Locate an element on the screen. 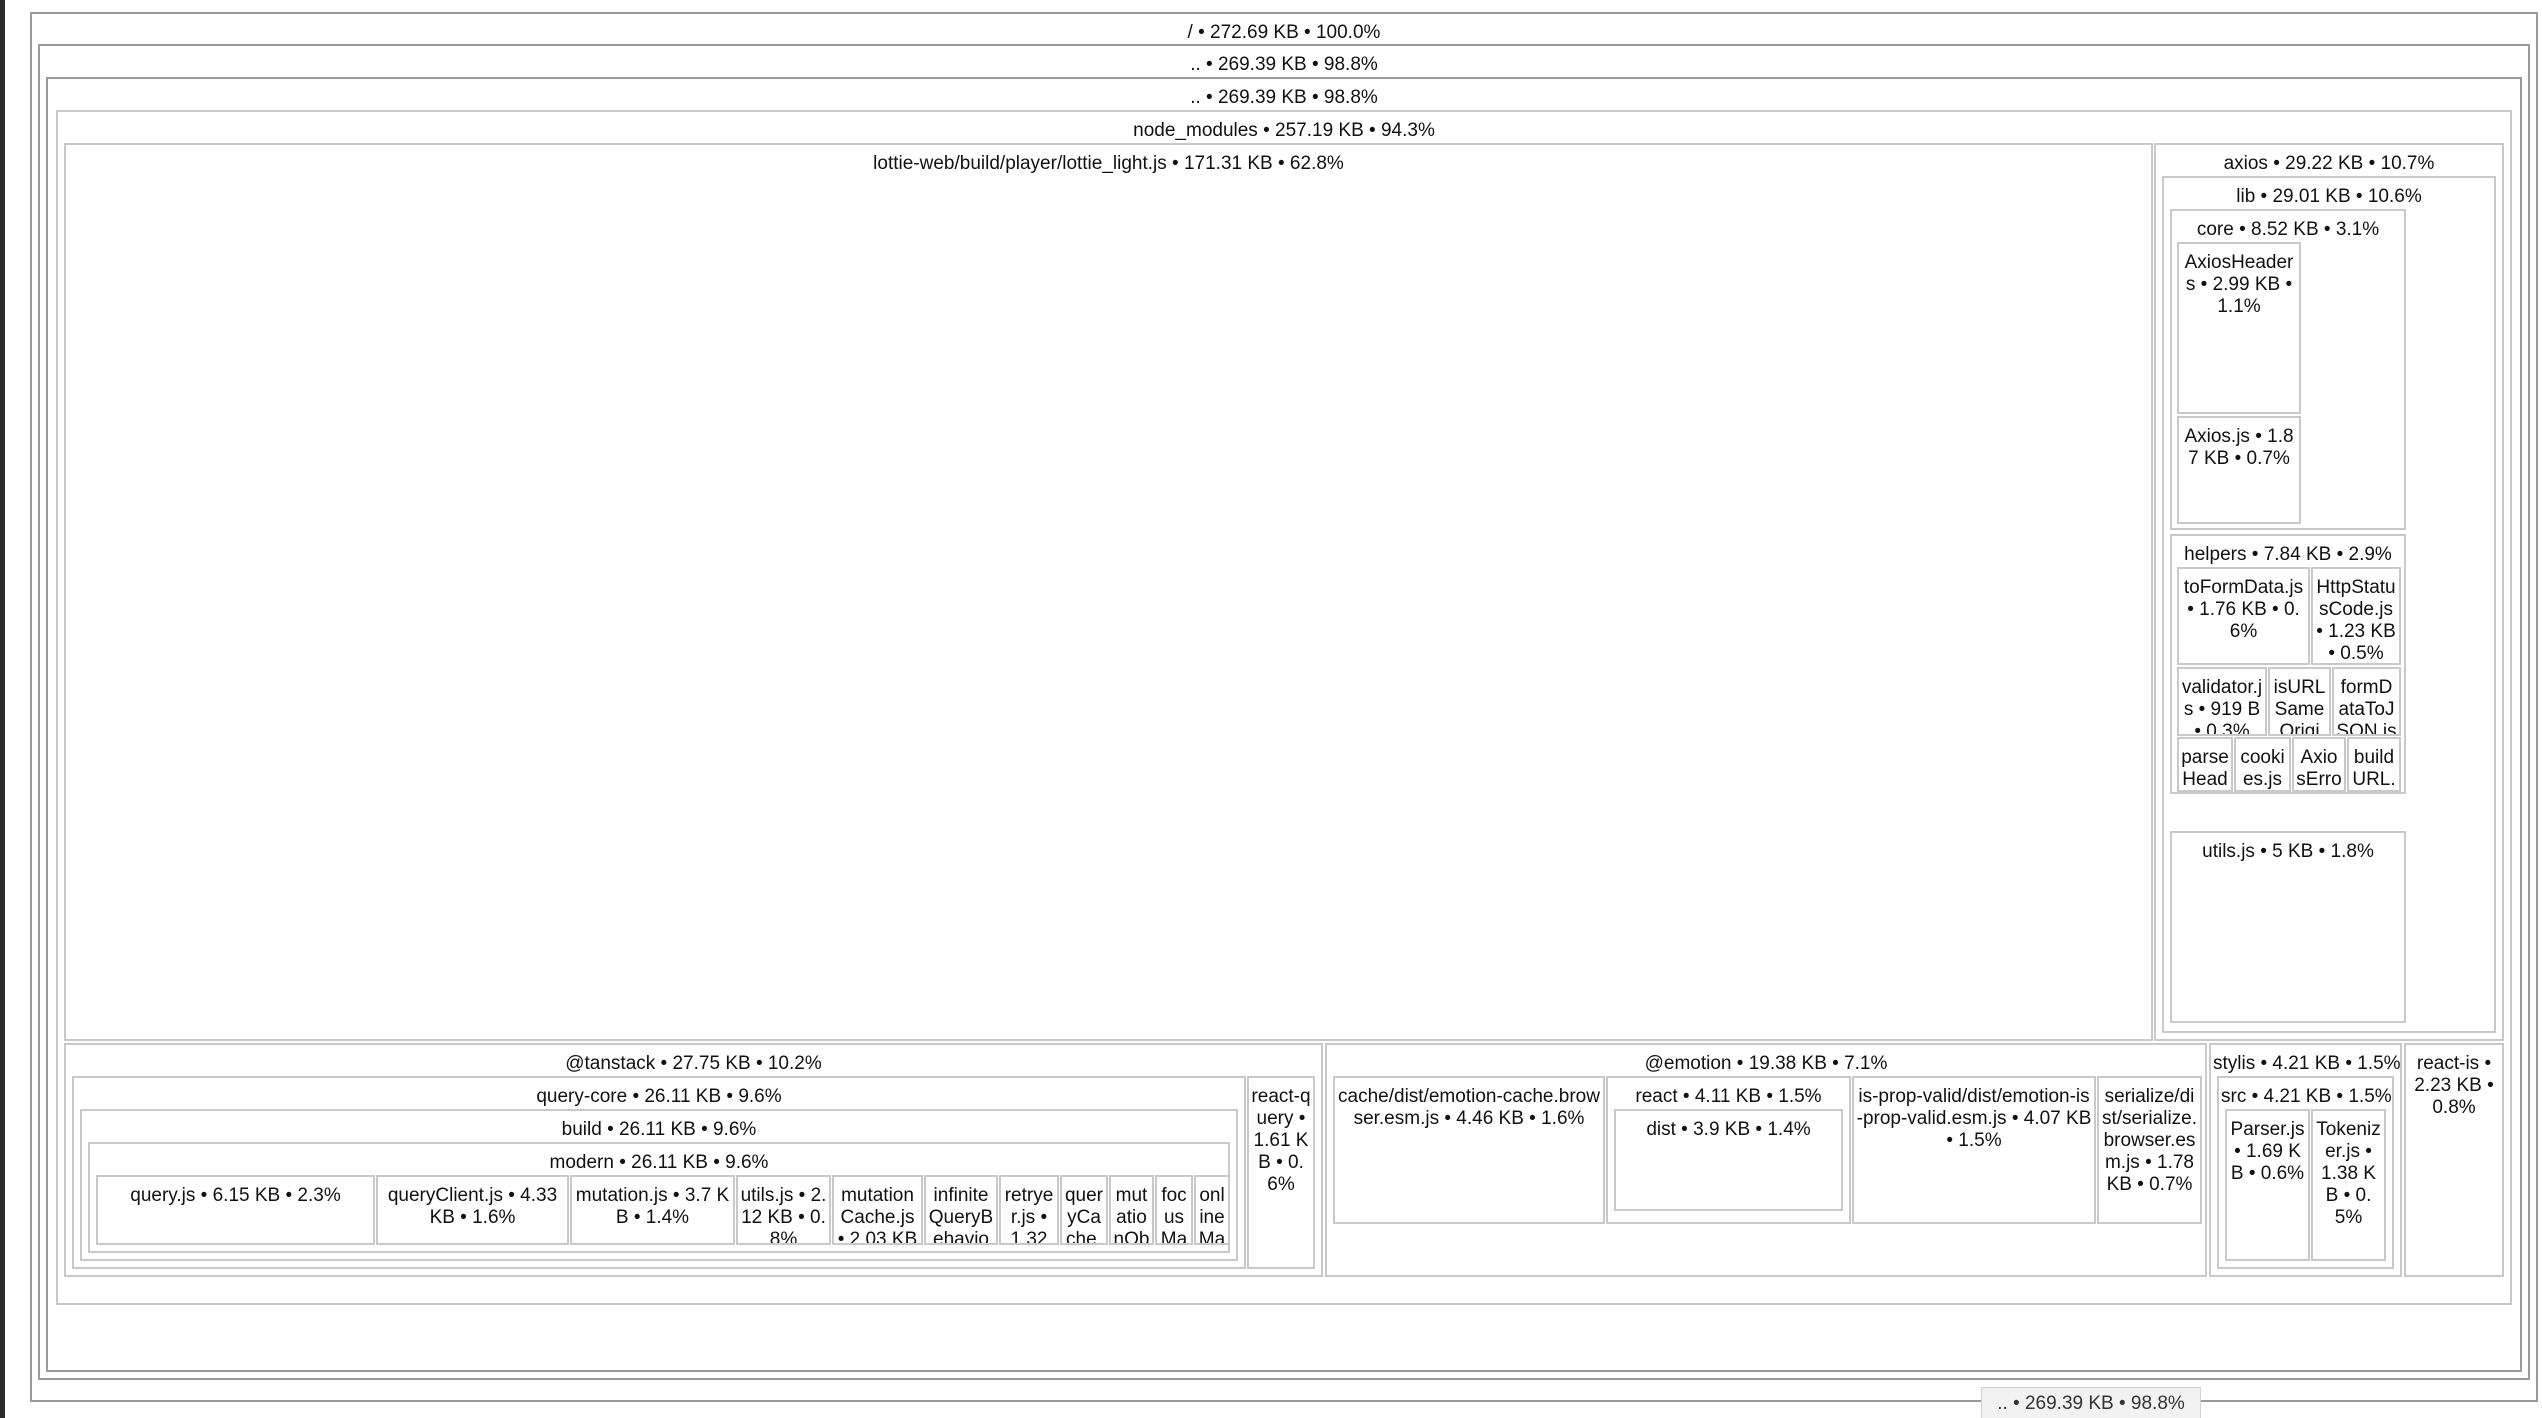 Image resolution: width=2542 pixels, height=1418 pixels. treemap-node-parse-headers: parseHeaders.js • 496 B • 0.2% is located at coordinates (2205, 764).